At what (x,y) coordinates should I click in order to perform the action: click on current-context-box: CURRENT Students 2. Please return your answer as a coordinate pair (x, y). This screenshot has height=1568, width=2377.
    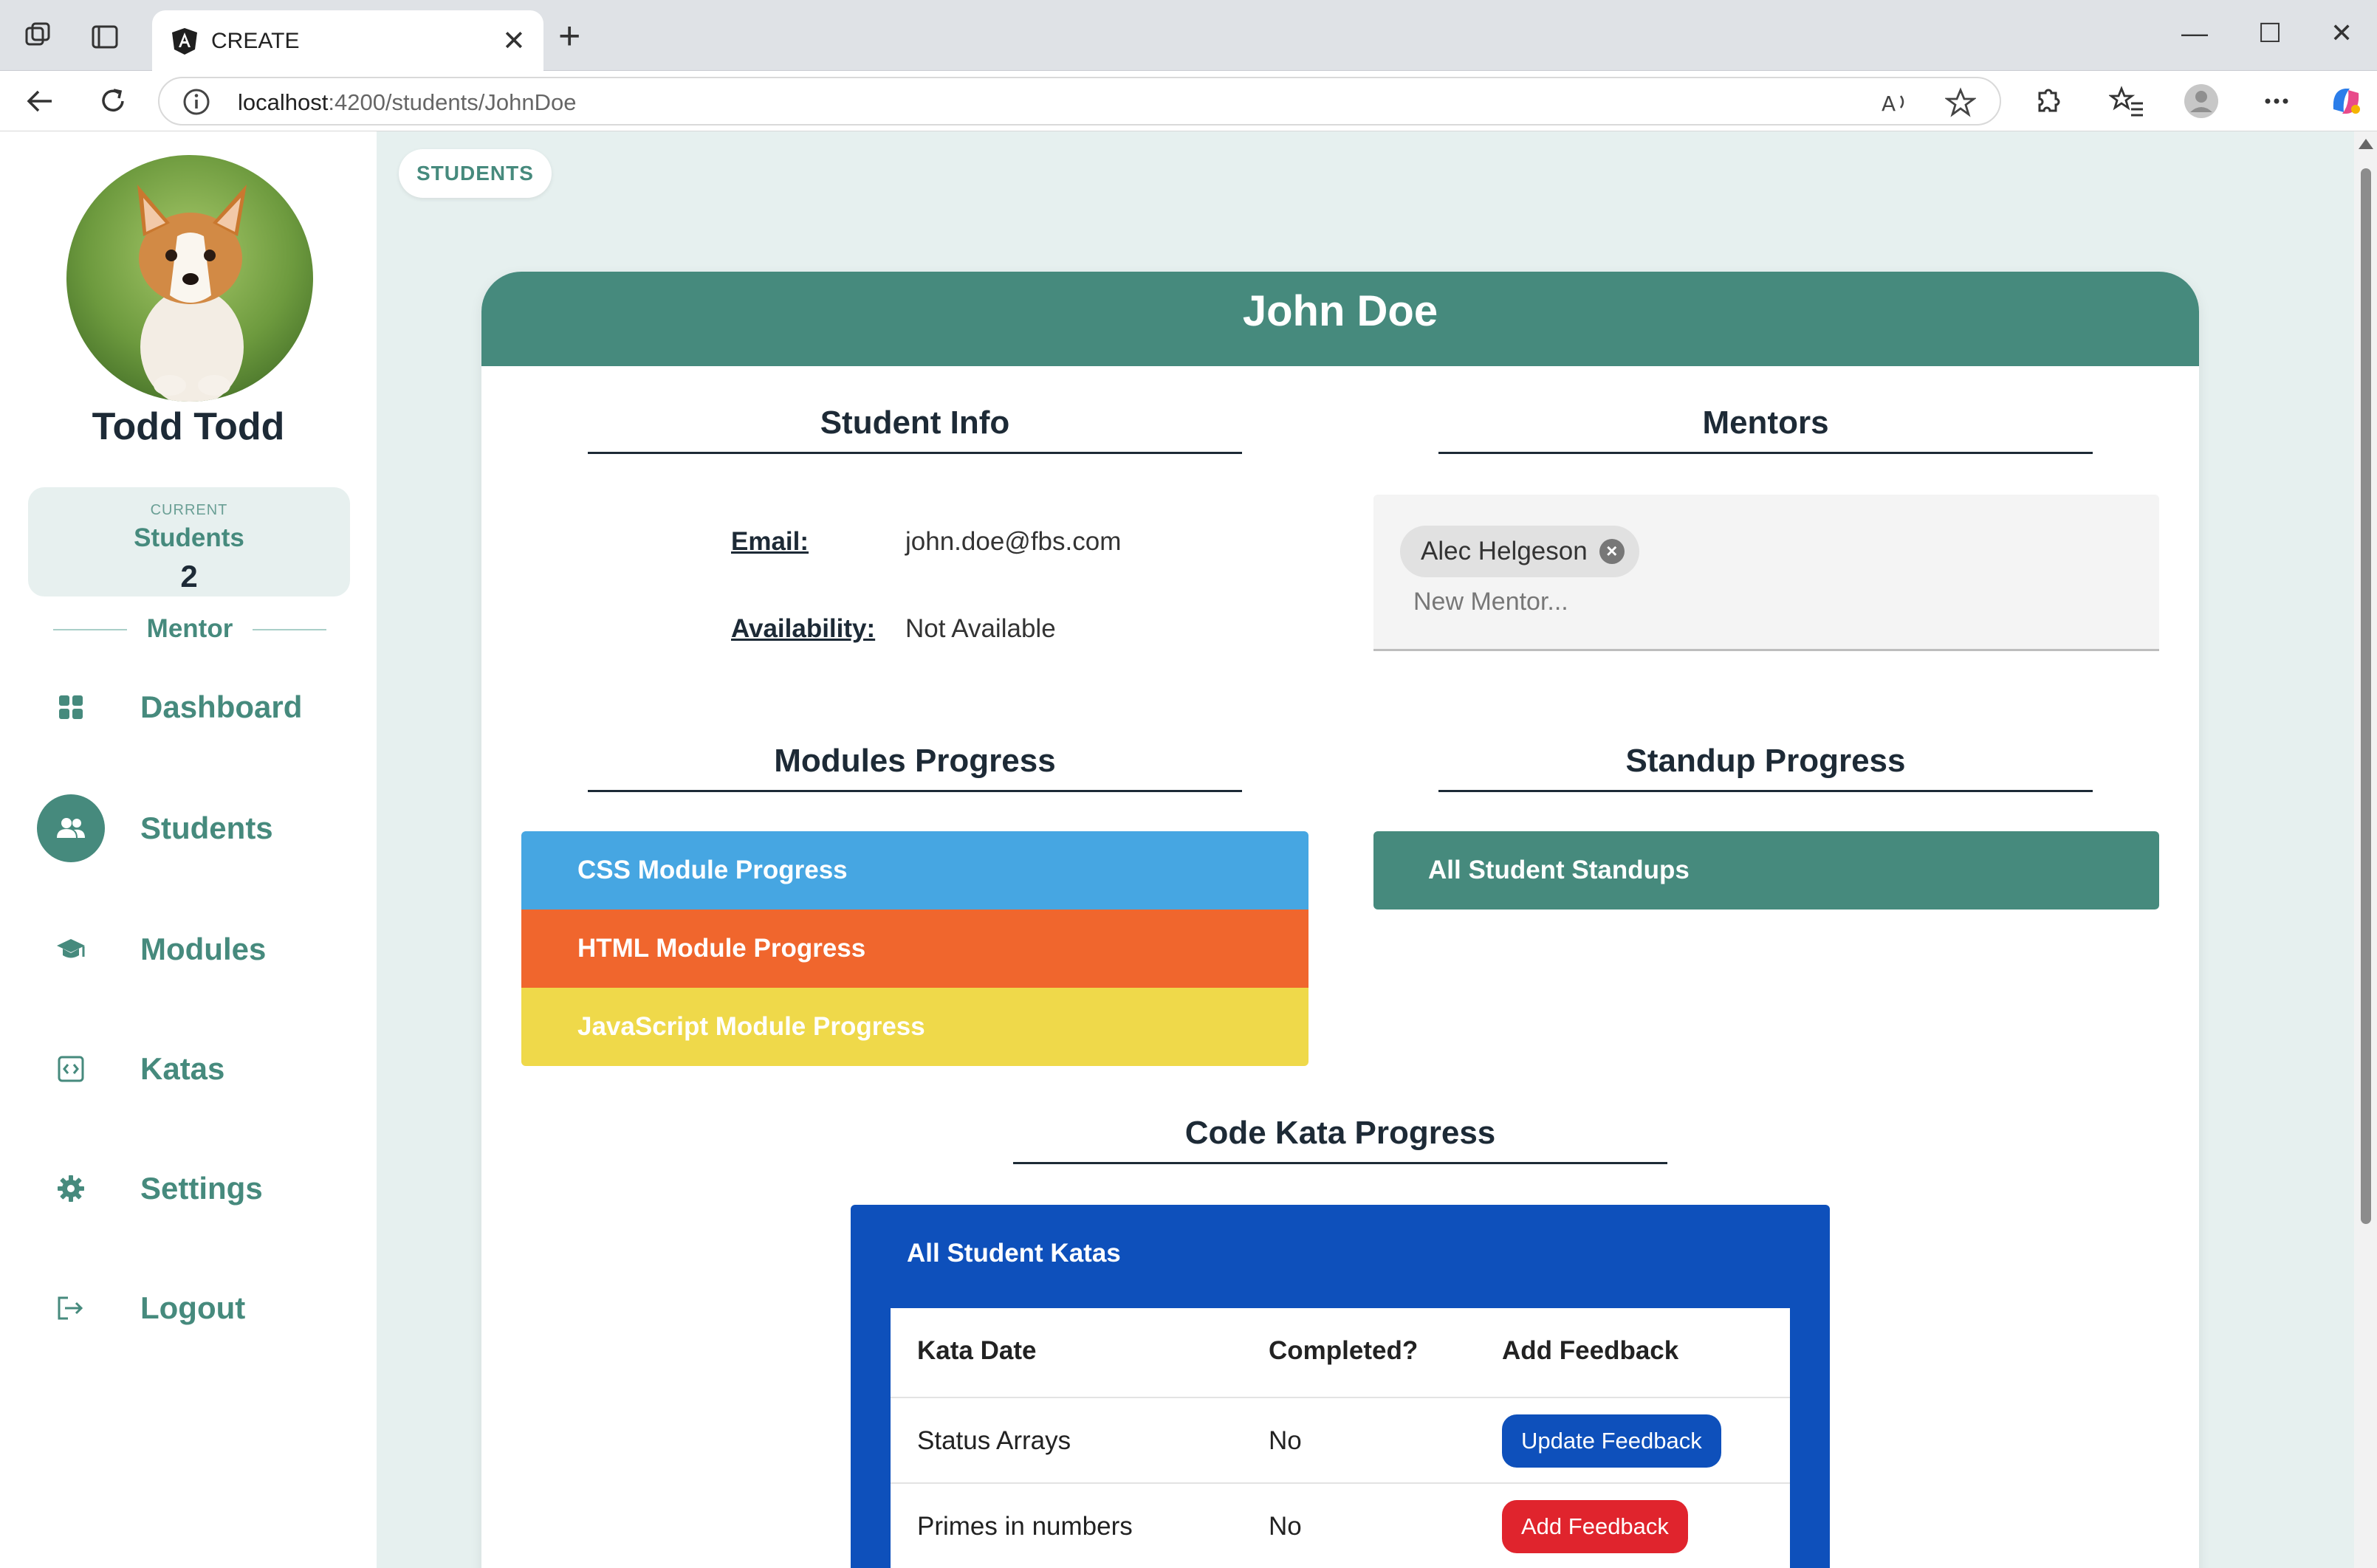
    Looking at the image, I should click on (189, 541).